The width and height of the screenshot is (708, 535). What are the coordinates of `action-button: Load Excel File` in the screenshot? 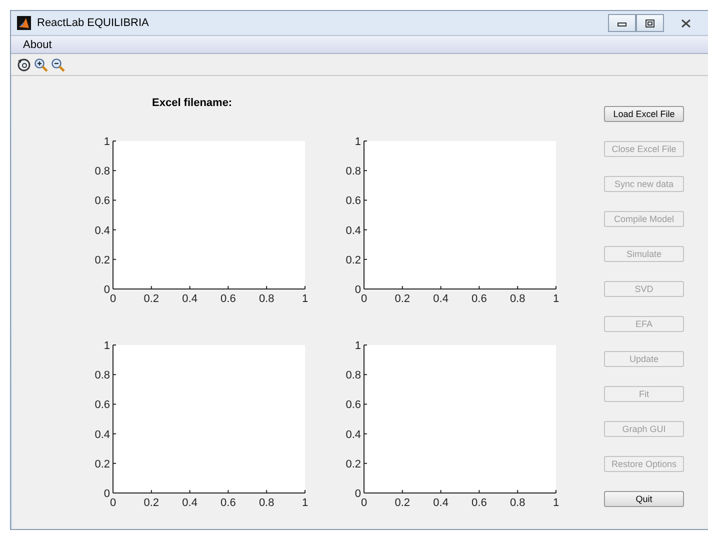 It's located at (644, 114).